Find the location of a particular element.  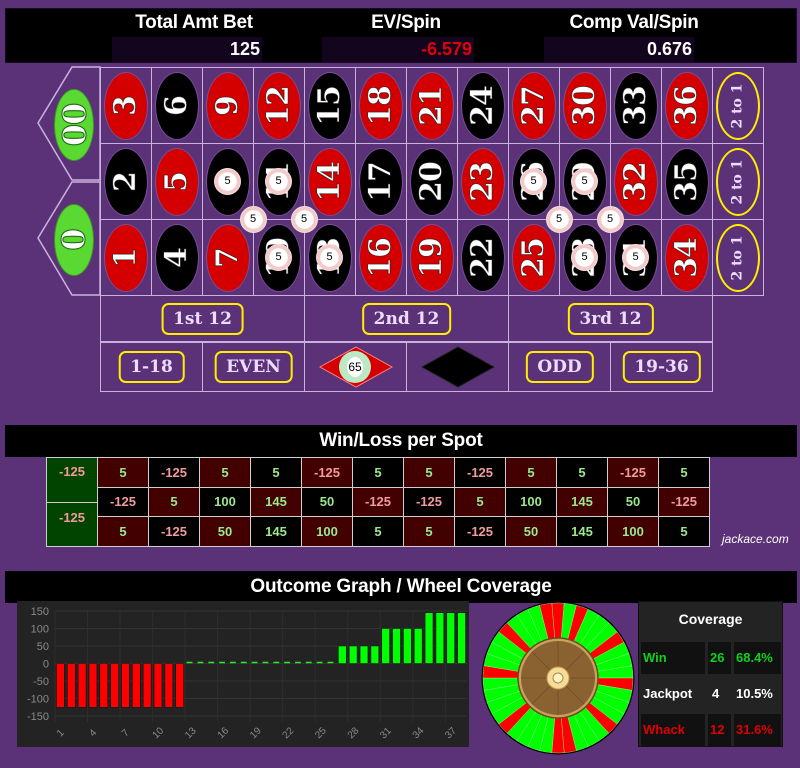

number-spot-22: 22 is located at coordinates (483, 257).